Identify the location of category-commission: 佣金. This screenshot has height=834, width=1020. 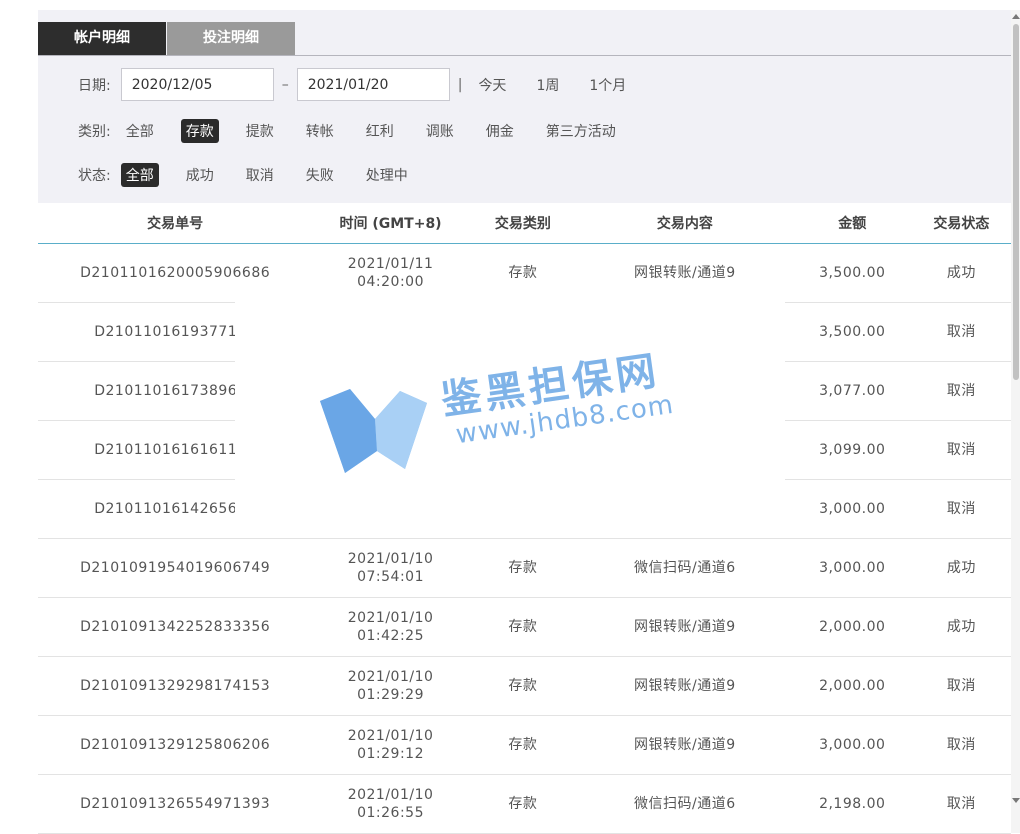
(500, 131).